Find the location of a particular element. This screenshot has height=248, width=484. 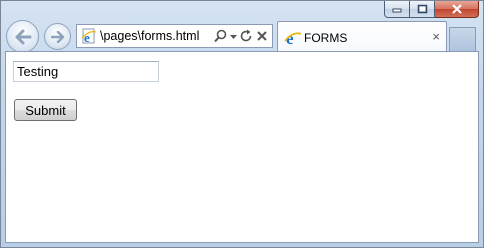

close-window-button is located at coordinates (457, 9).